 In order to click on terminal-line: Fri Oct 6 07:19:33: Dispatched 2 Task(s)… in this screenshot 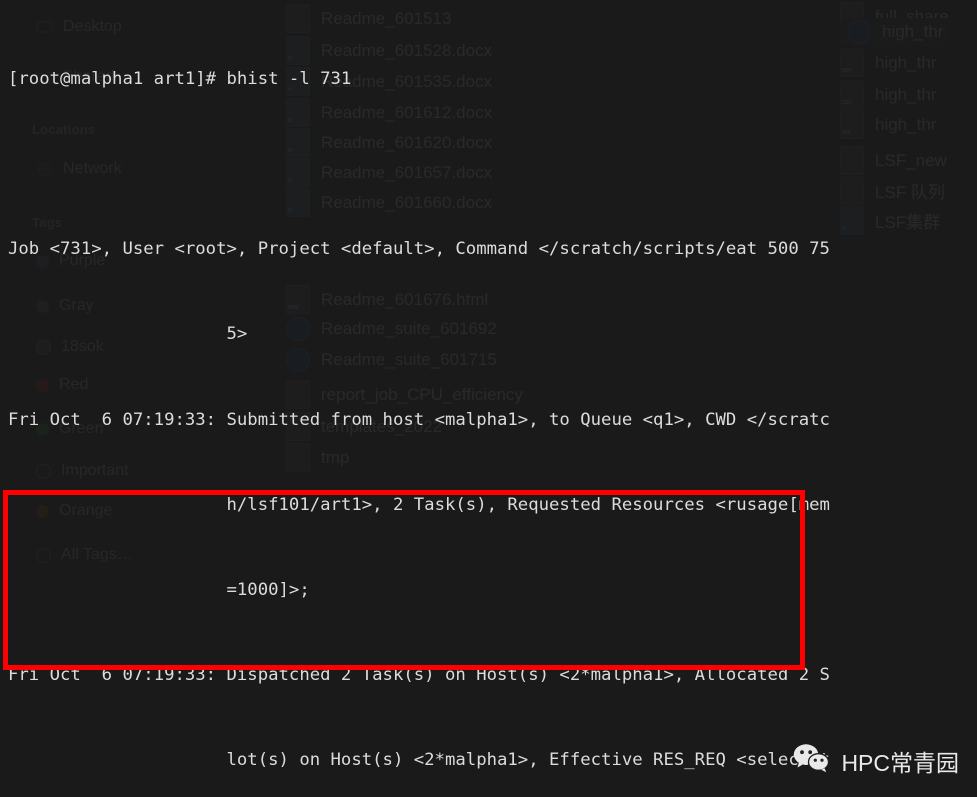, I will do `click(419, 675)`.